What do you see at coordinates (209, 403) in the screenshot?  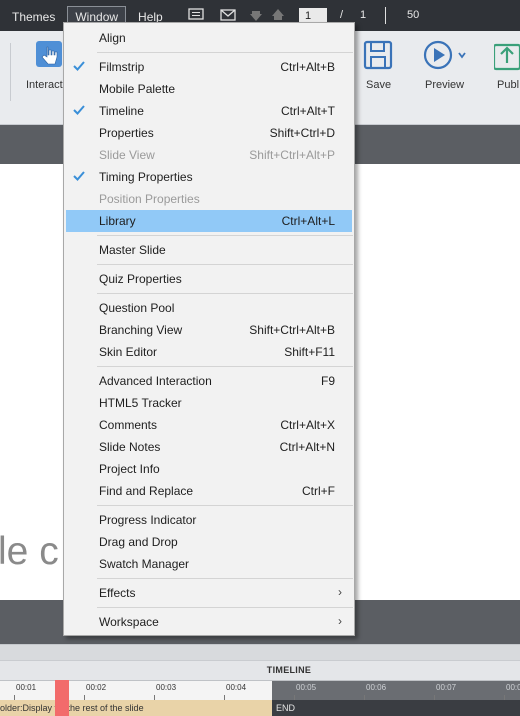 I see `menu-item-html5-tracker: HTML5 Tracker` at bounding box center [209, 403].